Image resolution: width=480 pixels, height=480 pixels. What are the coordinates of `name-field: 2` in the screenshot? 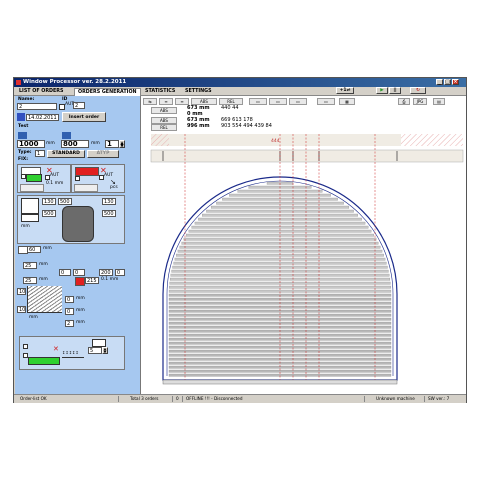 It's located at (37, 106).